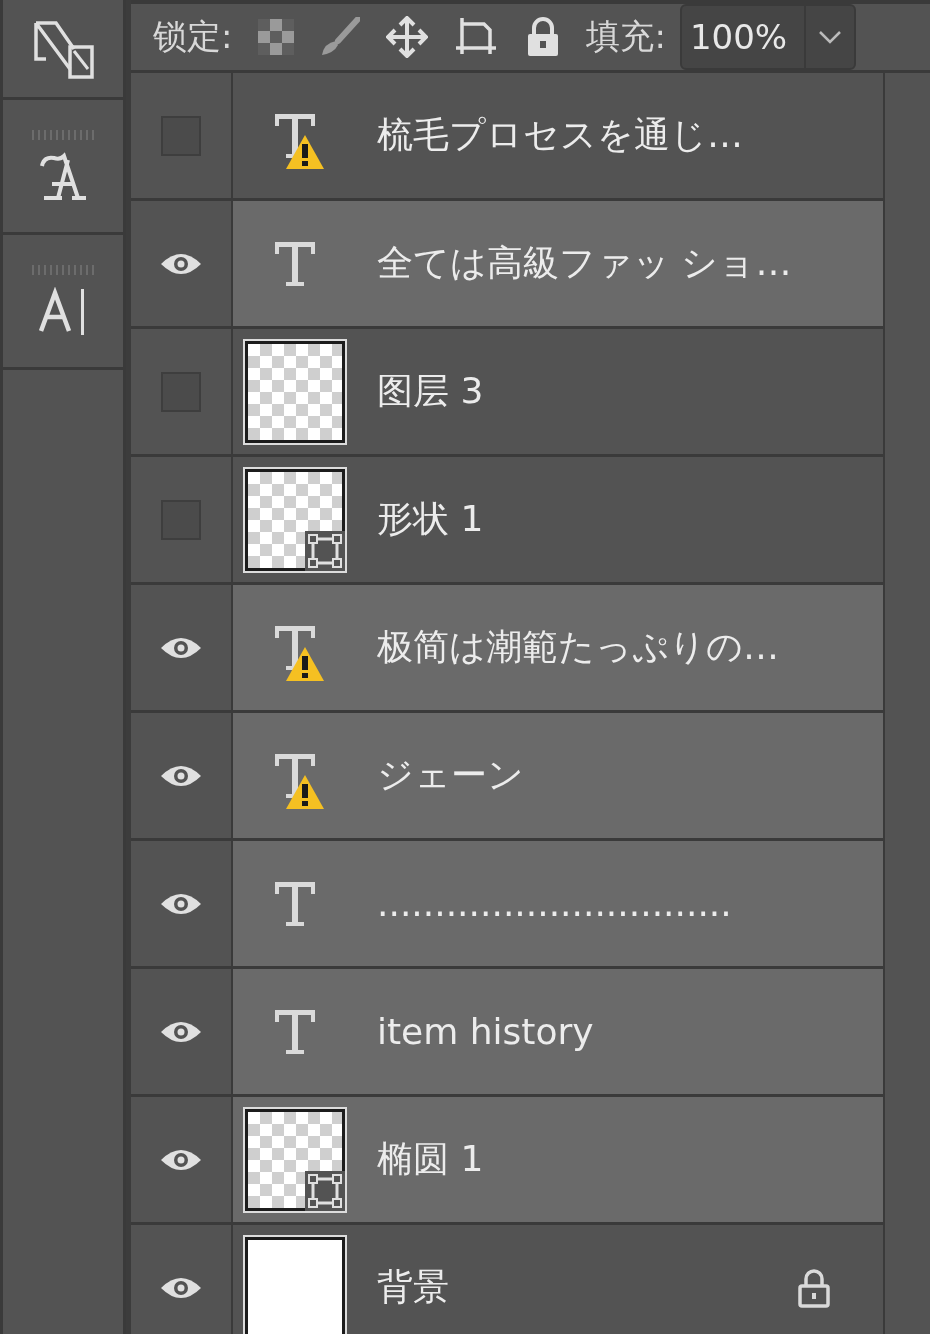 This screenshot has width=930, height=1334. I want to click on character-icon, so click(63, 312).